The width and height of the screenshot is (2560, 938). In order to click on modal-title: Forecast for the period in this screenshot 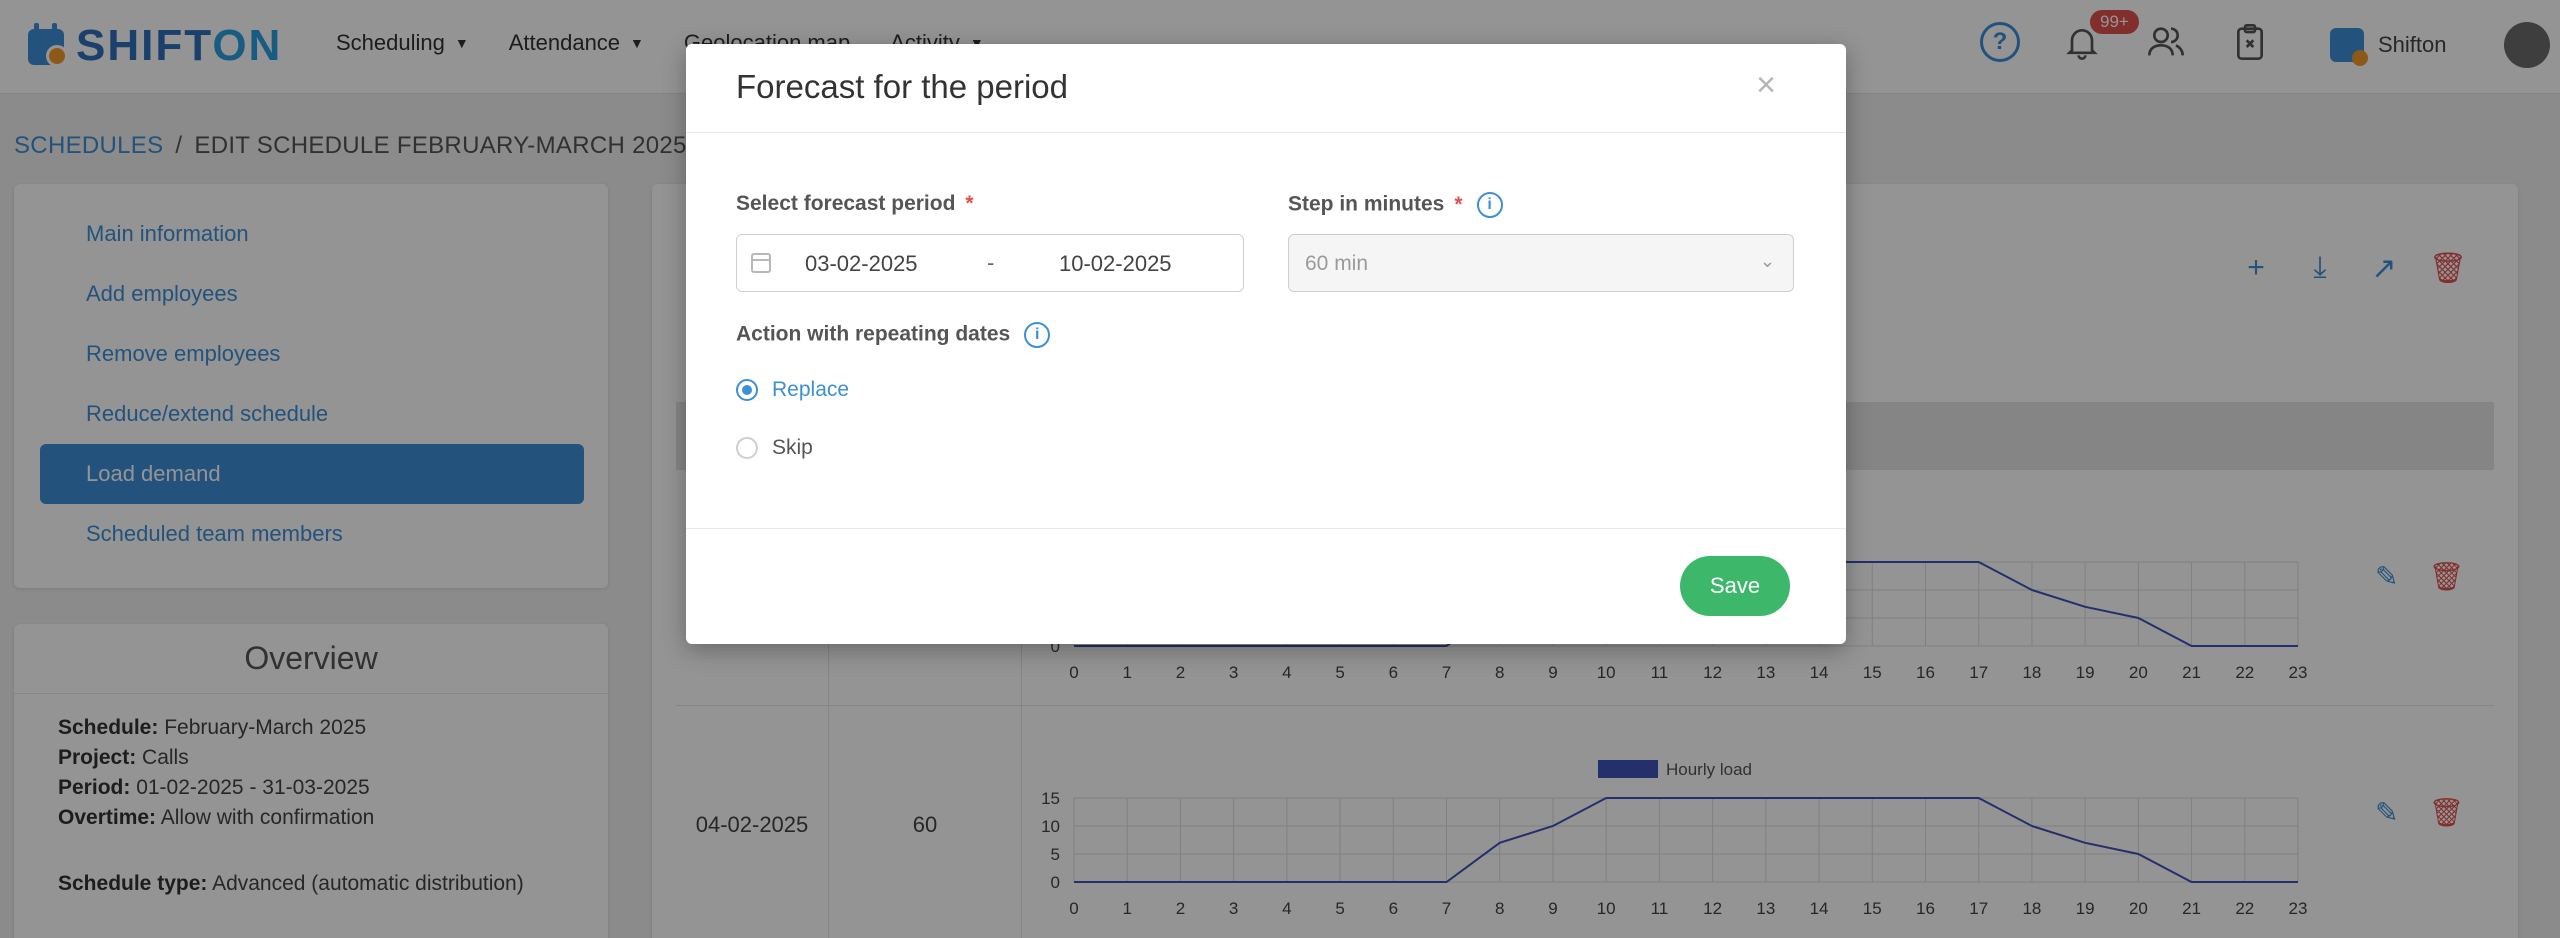, I will do `click(902, 86)`.